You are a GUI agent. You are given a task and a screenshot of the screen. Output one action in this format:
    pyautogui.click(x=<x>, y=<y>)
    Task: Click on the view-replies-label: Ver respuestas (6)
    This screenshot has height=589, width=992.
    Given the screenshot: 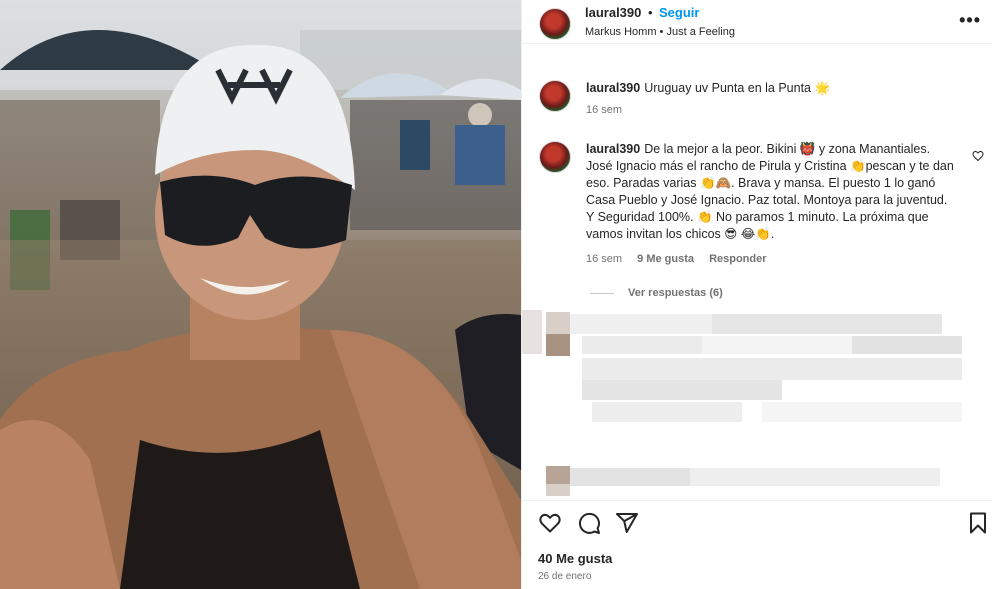 What is the action you would take?
    pyautogui.click(x=675, y=293)
    